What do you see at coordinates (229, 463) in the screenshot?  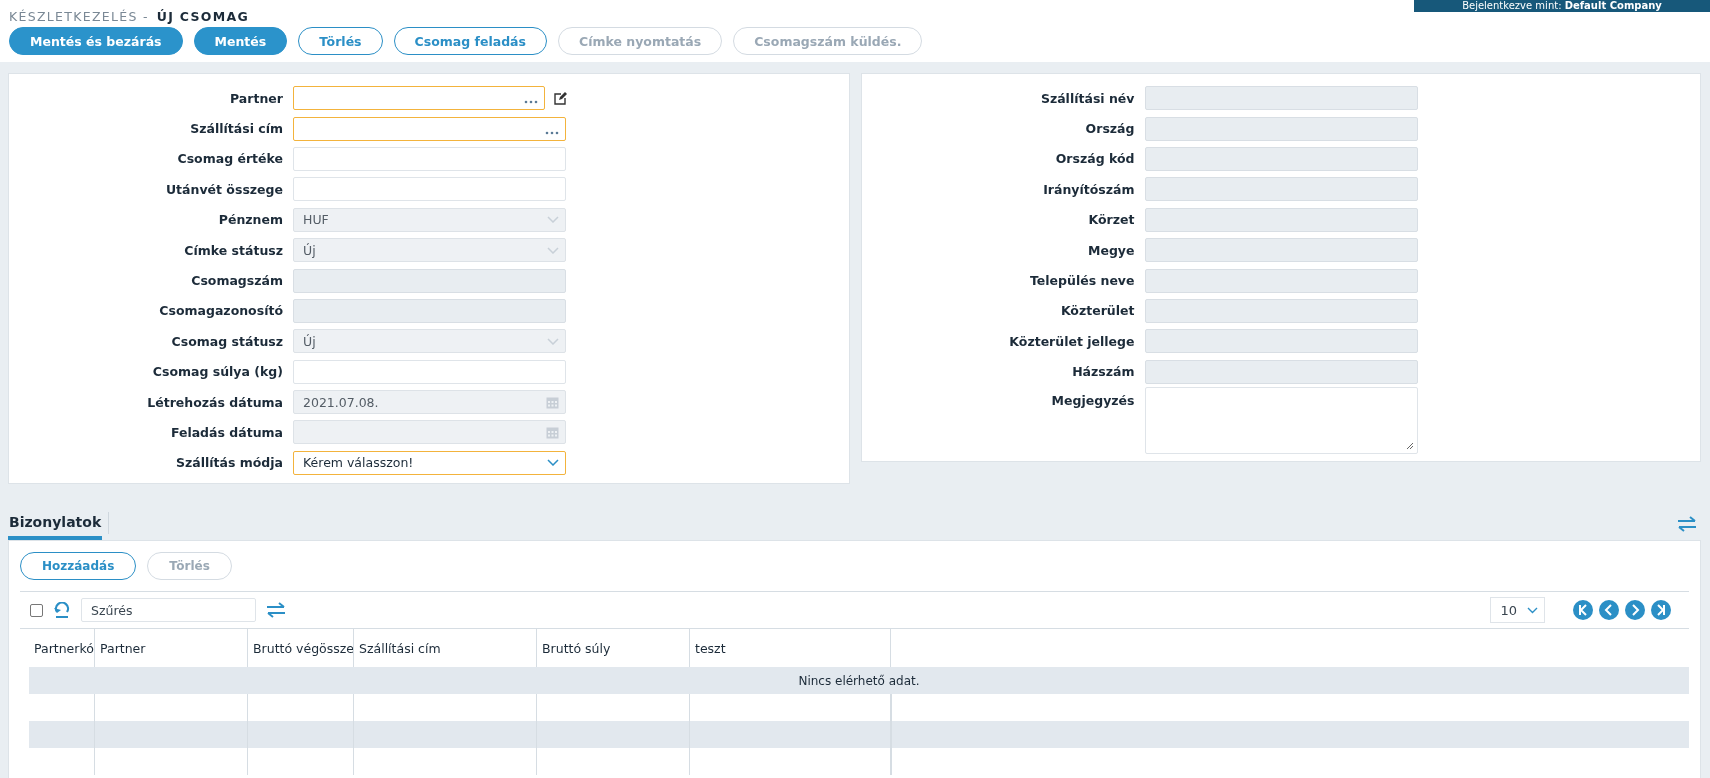 I see `field-label: Szállítás módja` at bounding box center [229, 463].